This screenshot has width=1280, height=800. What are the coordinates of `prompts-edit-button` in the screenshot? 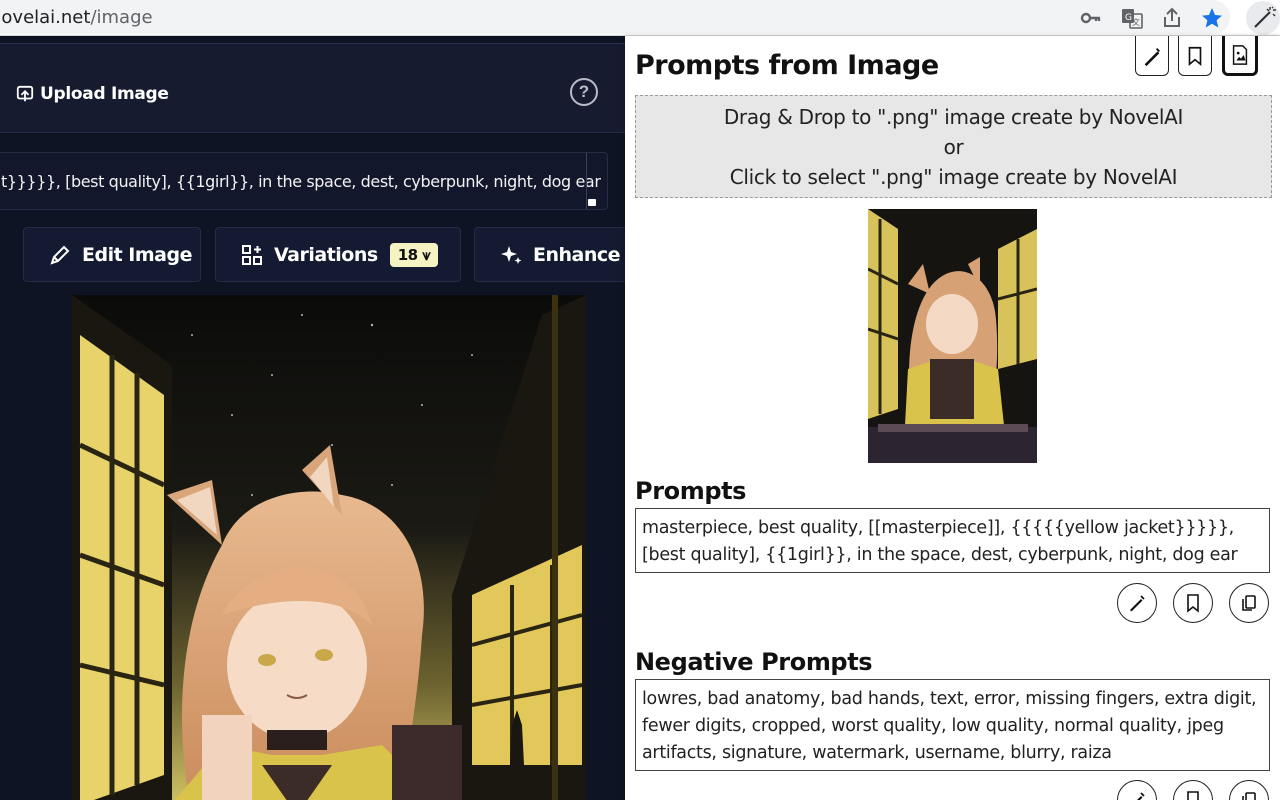 It's located at (1137, 603).